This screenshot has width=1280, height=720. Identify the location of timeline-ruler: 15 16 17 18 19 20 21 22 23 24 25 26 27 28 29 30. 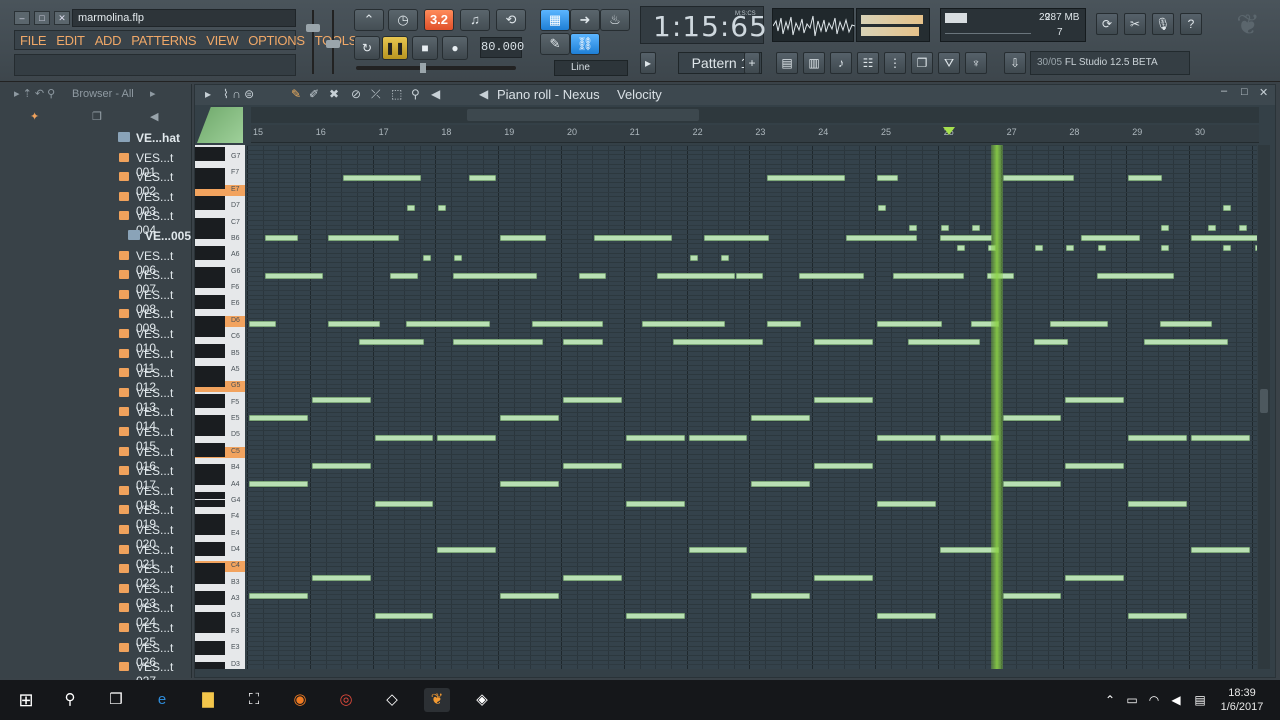
(755, 134).